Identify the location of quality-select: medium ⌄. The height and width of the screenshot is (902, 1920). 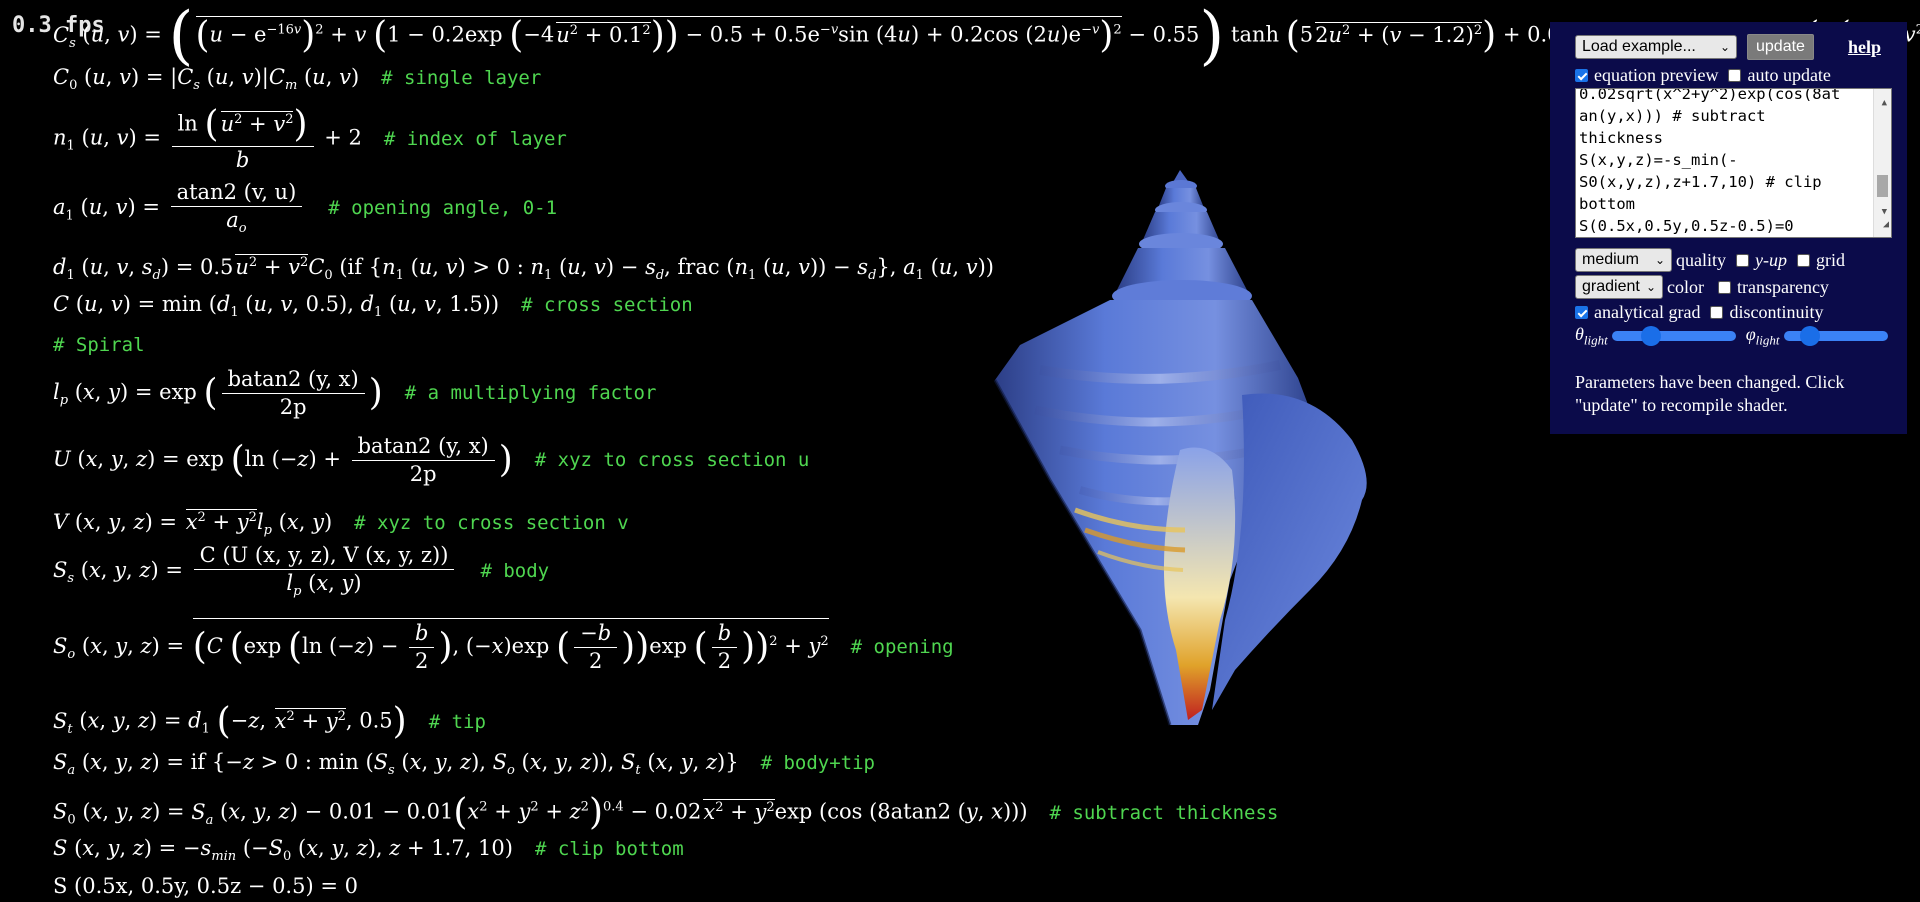
(1623, 260).